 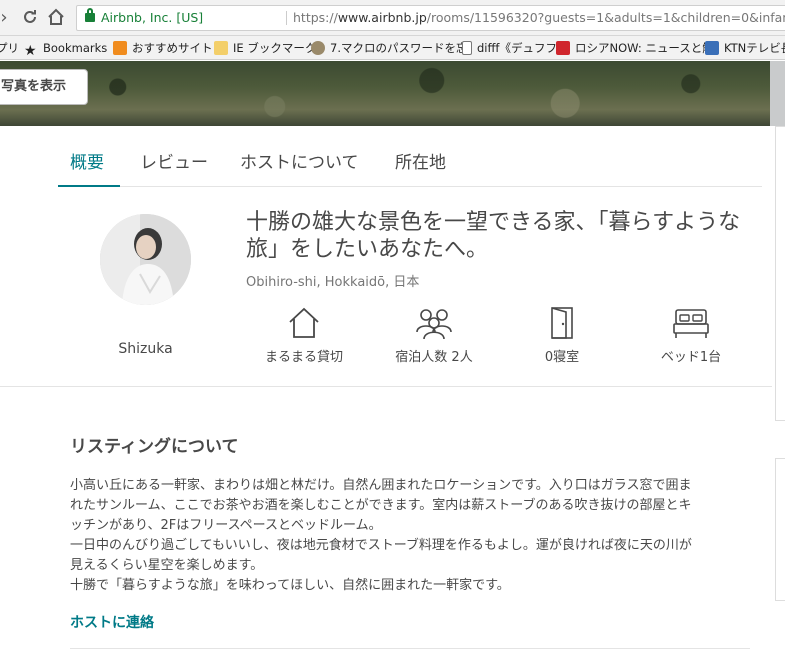 What do you see at coordinates (90, 15) in the screenshot?
I see `lock-icon` at bounding box center [90, 15].